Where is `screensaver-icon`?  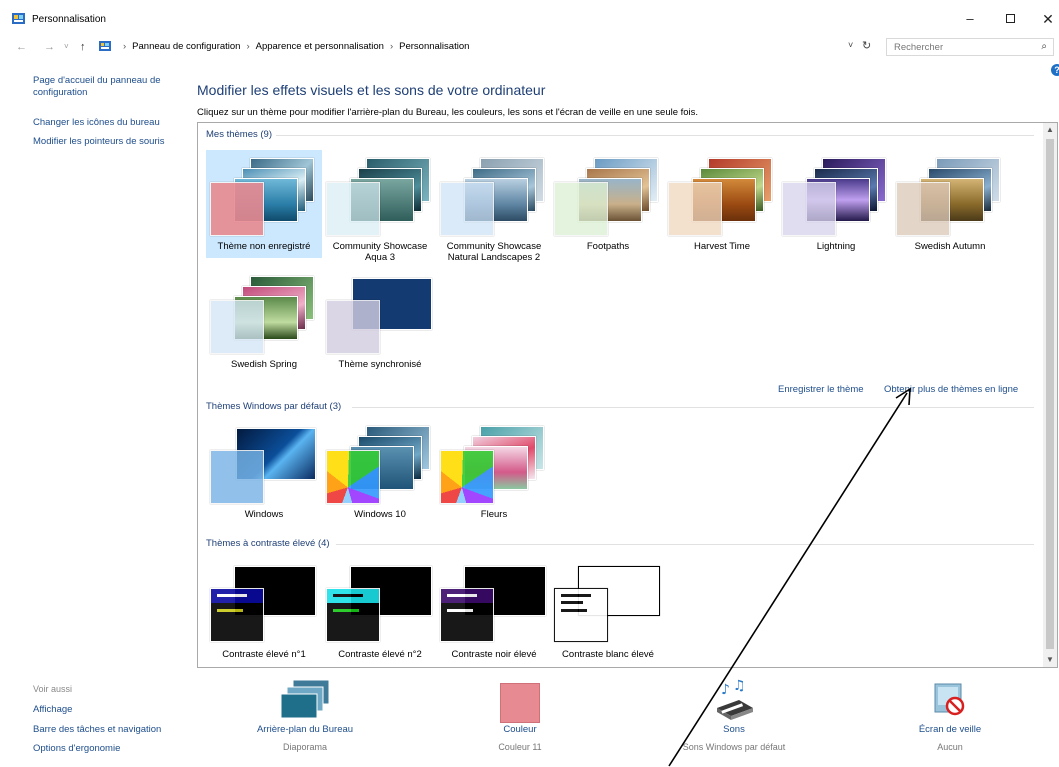 screensaver-icon is located at coordinates (949, 699).